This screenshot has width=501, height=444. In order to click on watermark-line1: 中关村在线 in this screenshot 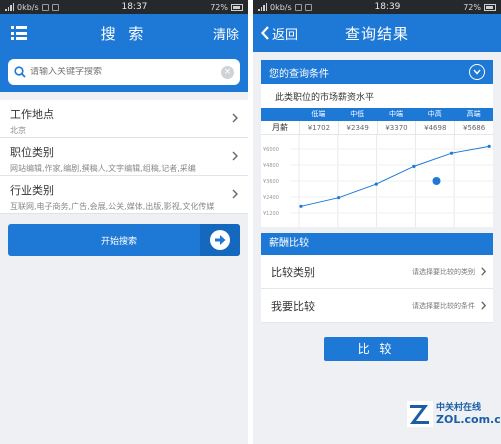, I will do `click(459, 408)`.